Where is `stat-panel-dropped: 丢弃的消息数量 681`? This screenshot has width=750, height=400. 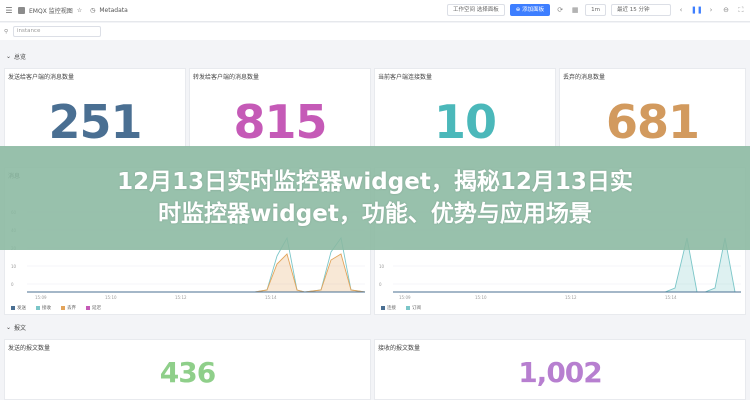 stat-panel-dropped: 丢弃的消息数量 681 is located at coordinates (652, 108).